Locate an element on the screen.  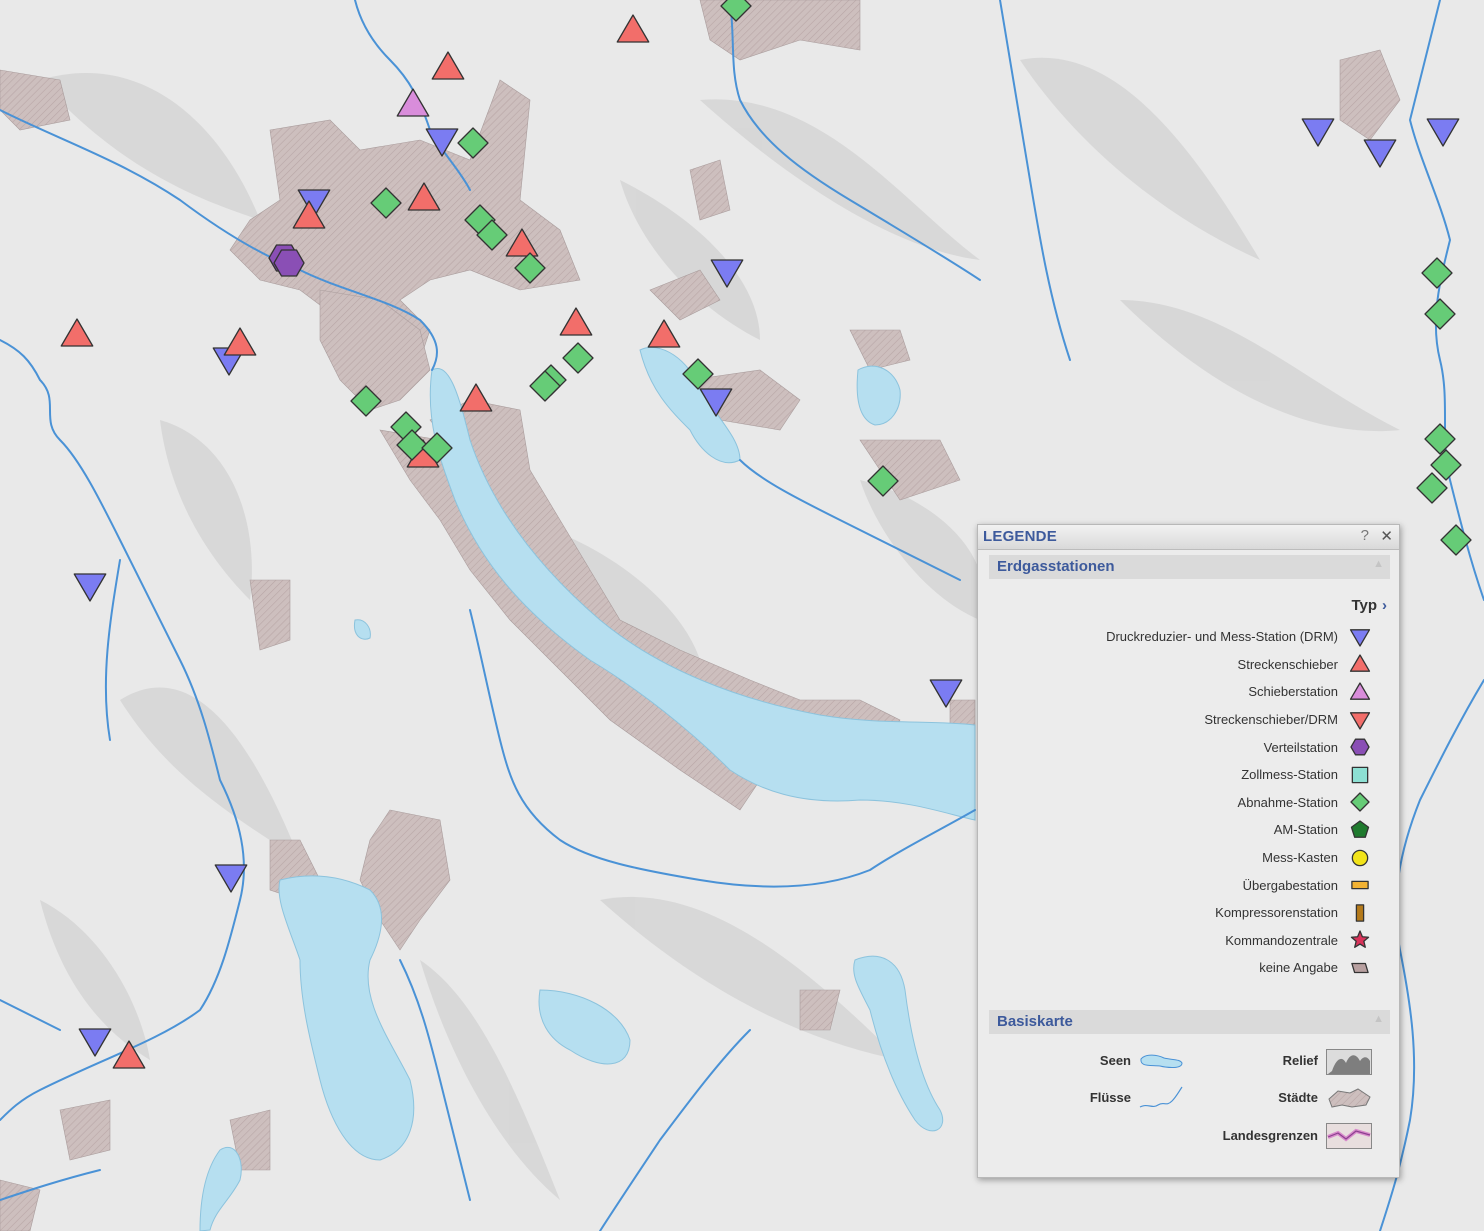
legend-item-label: Streckenschieber is located at coordinates (1287, 664).